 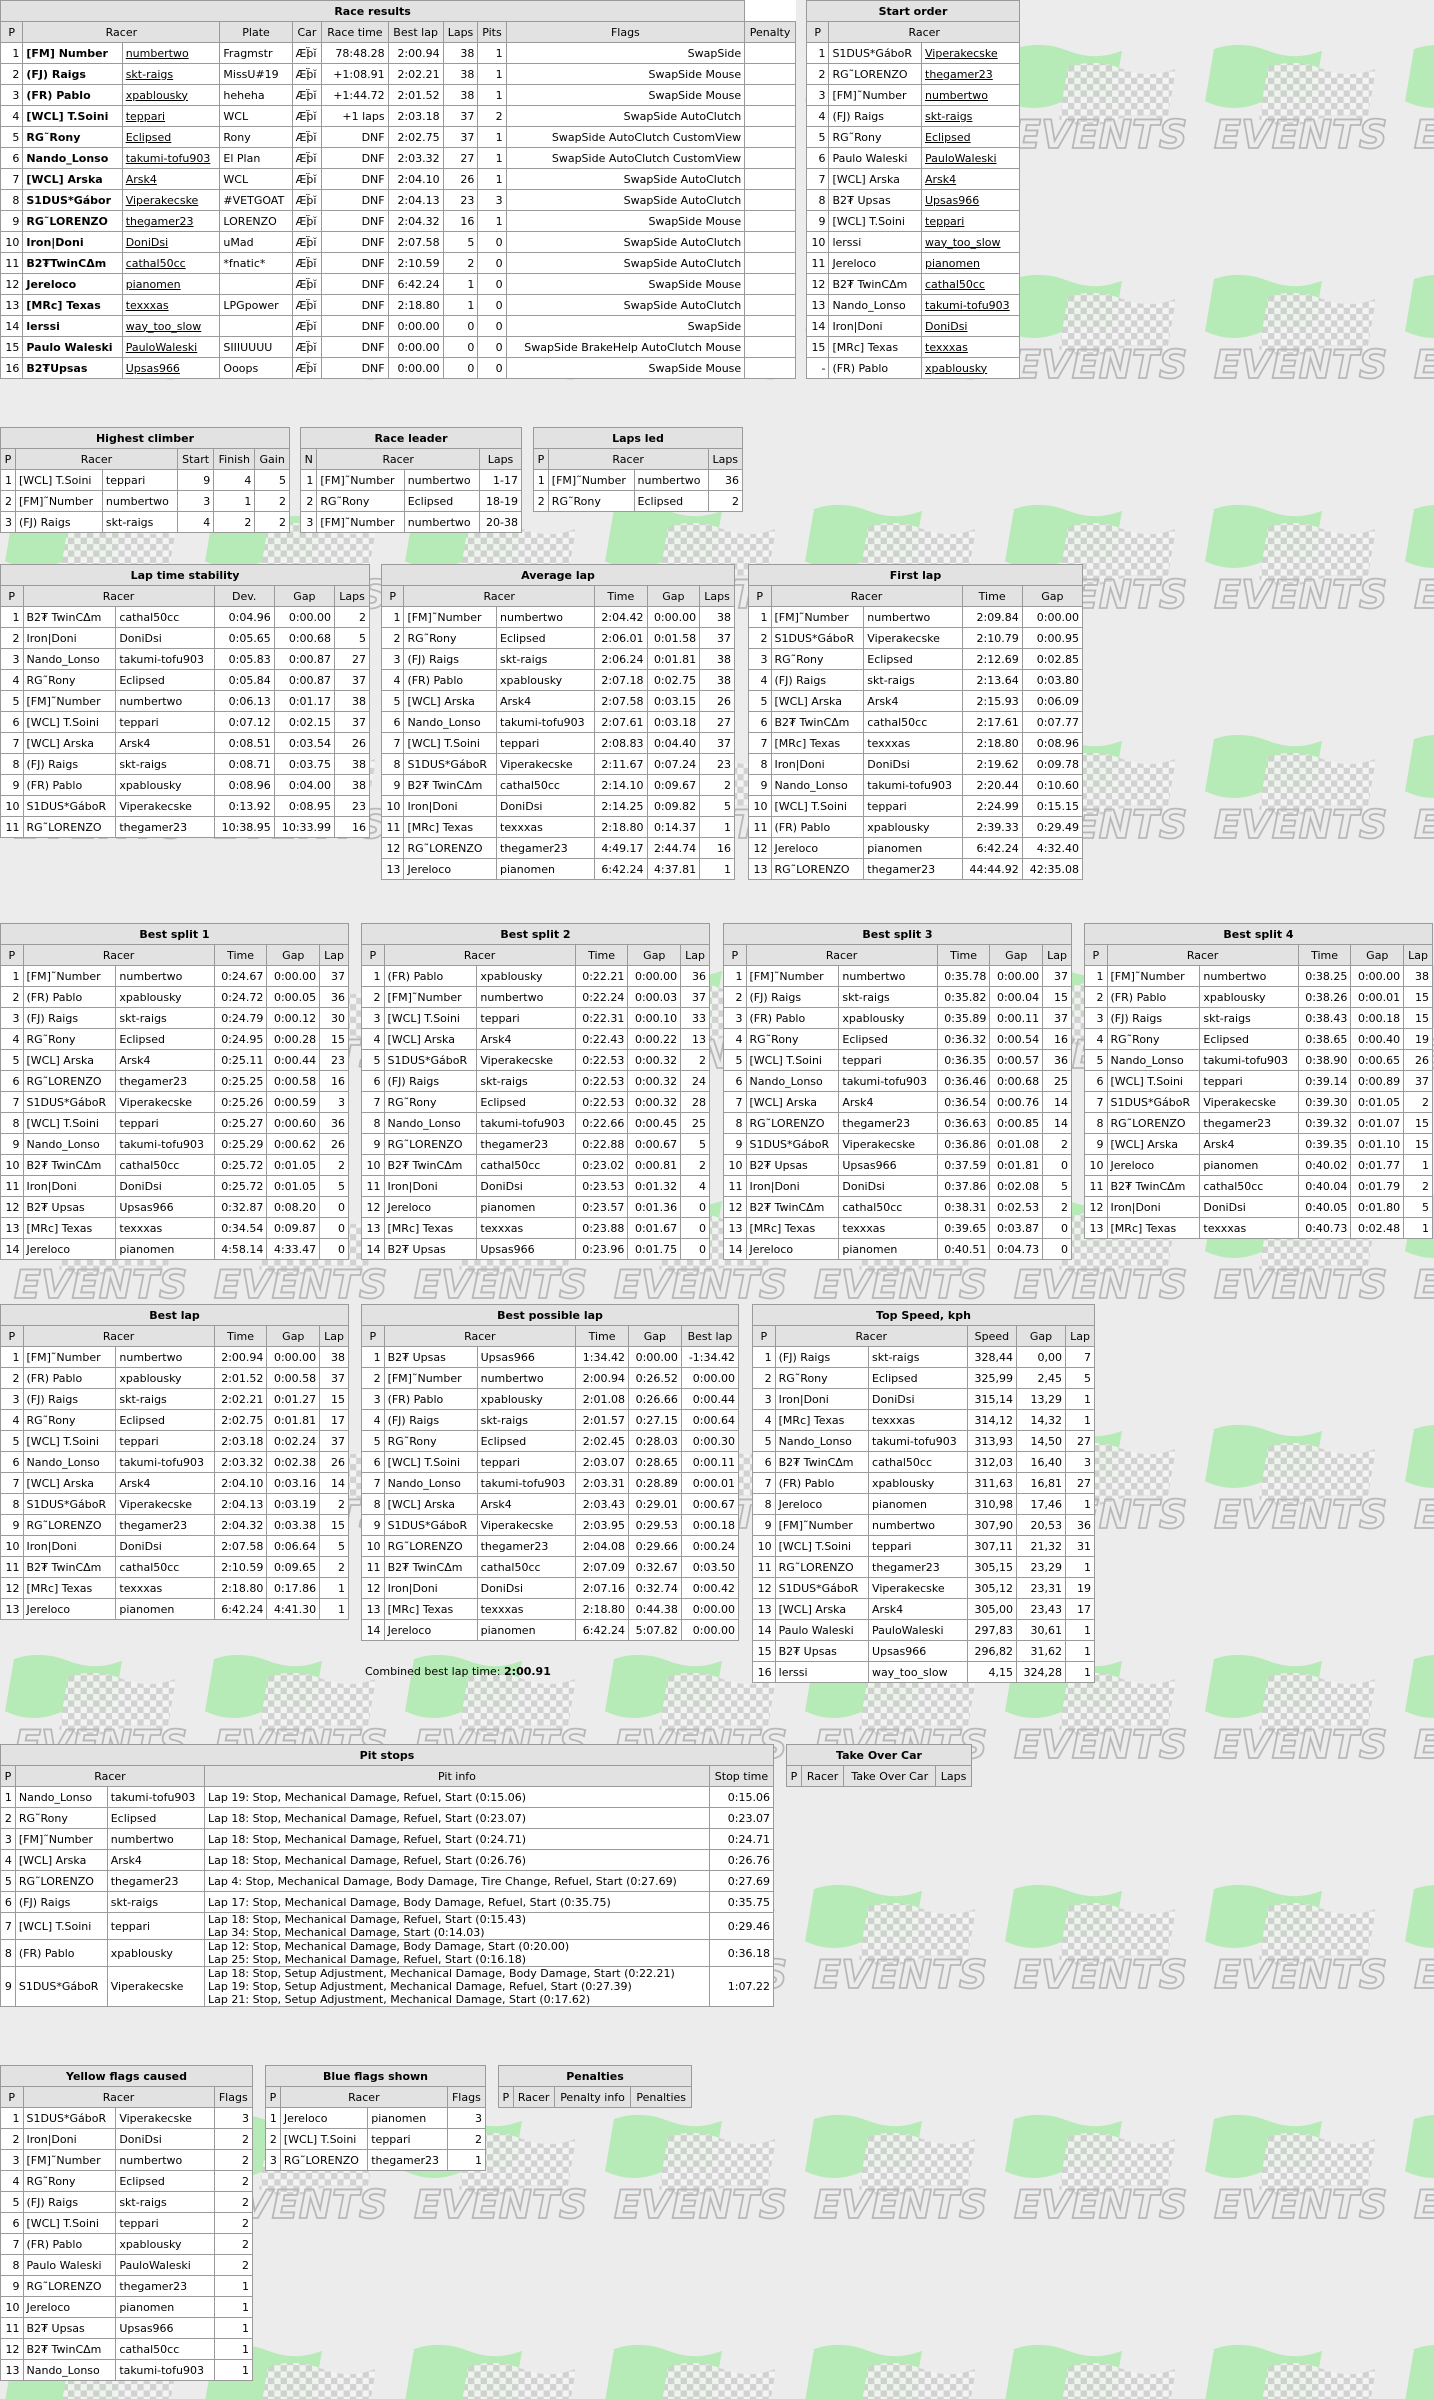 I want to click on position-cell: 3, so click(x=12, y=2160).